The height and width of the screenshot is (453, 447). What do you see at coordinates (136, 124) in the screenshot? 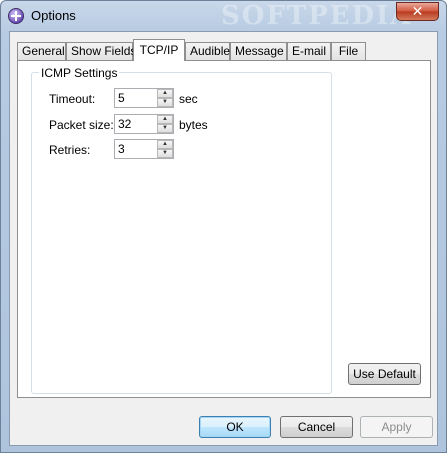
I see `packet-size-input` at bounding box center [136, 124].